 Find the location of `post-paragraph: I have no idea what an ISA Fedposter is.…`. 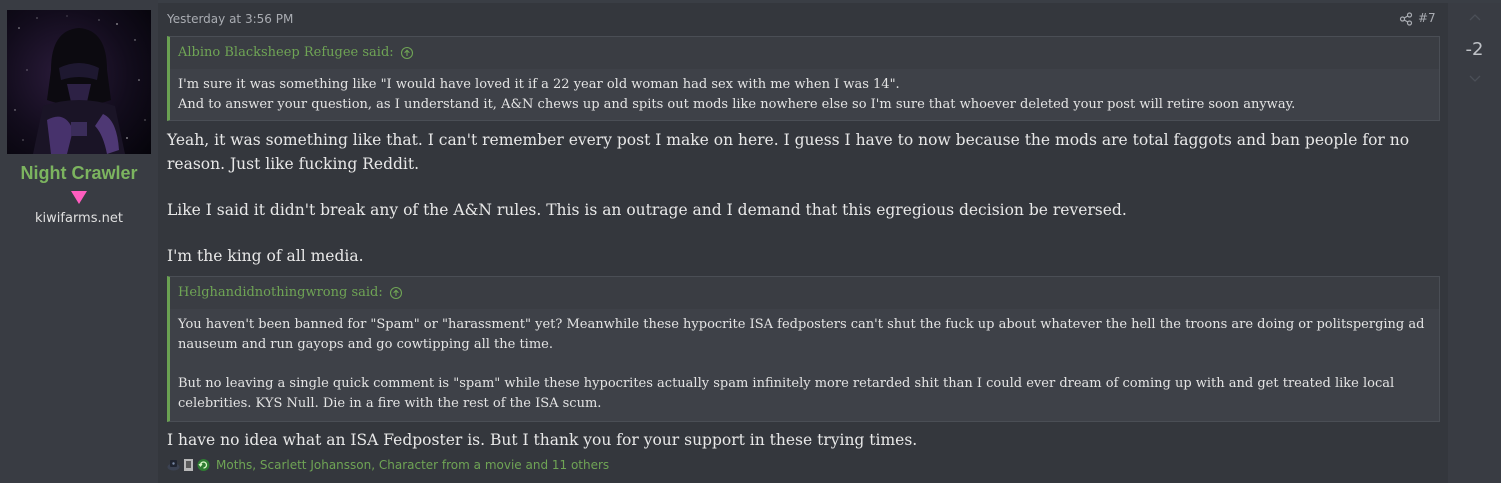

post-paragraph: I have no idea what an ISA Fedposter is.… is located at coordinates (542, 440).